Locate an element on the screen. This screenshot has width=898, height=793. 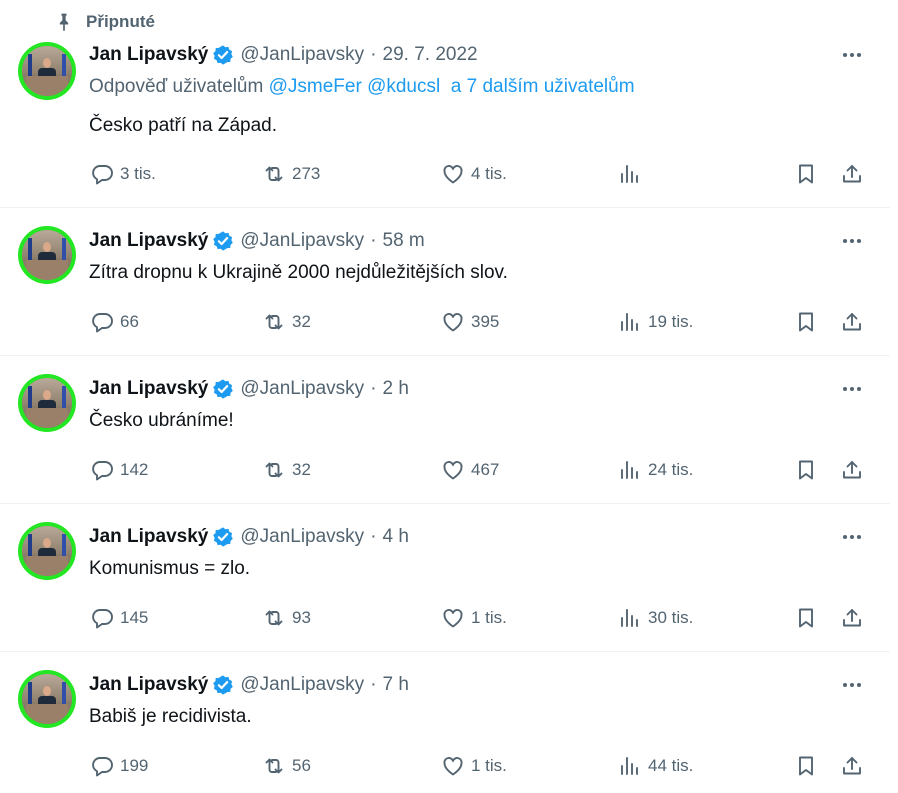
reply-count: 66 is located at coordinates (129, 321).